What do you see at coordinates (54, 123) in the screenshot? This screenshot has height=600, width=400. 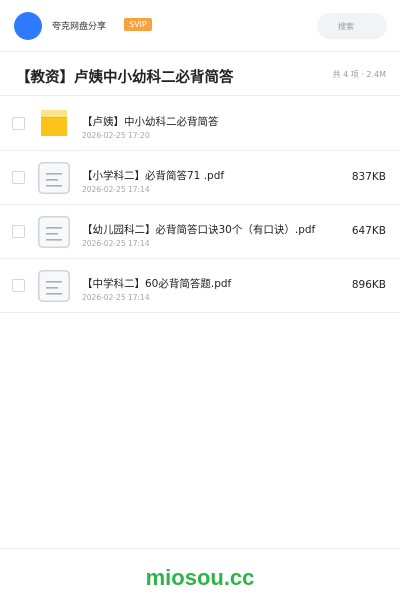 I see `folder-icon` at bounding box center [54, 123].